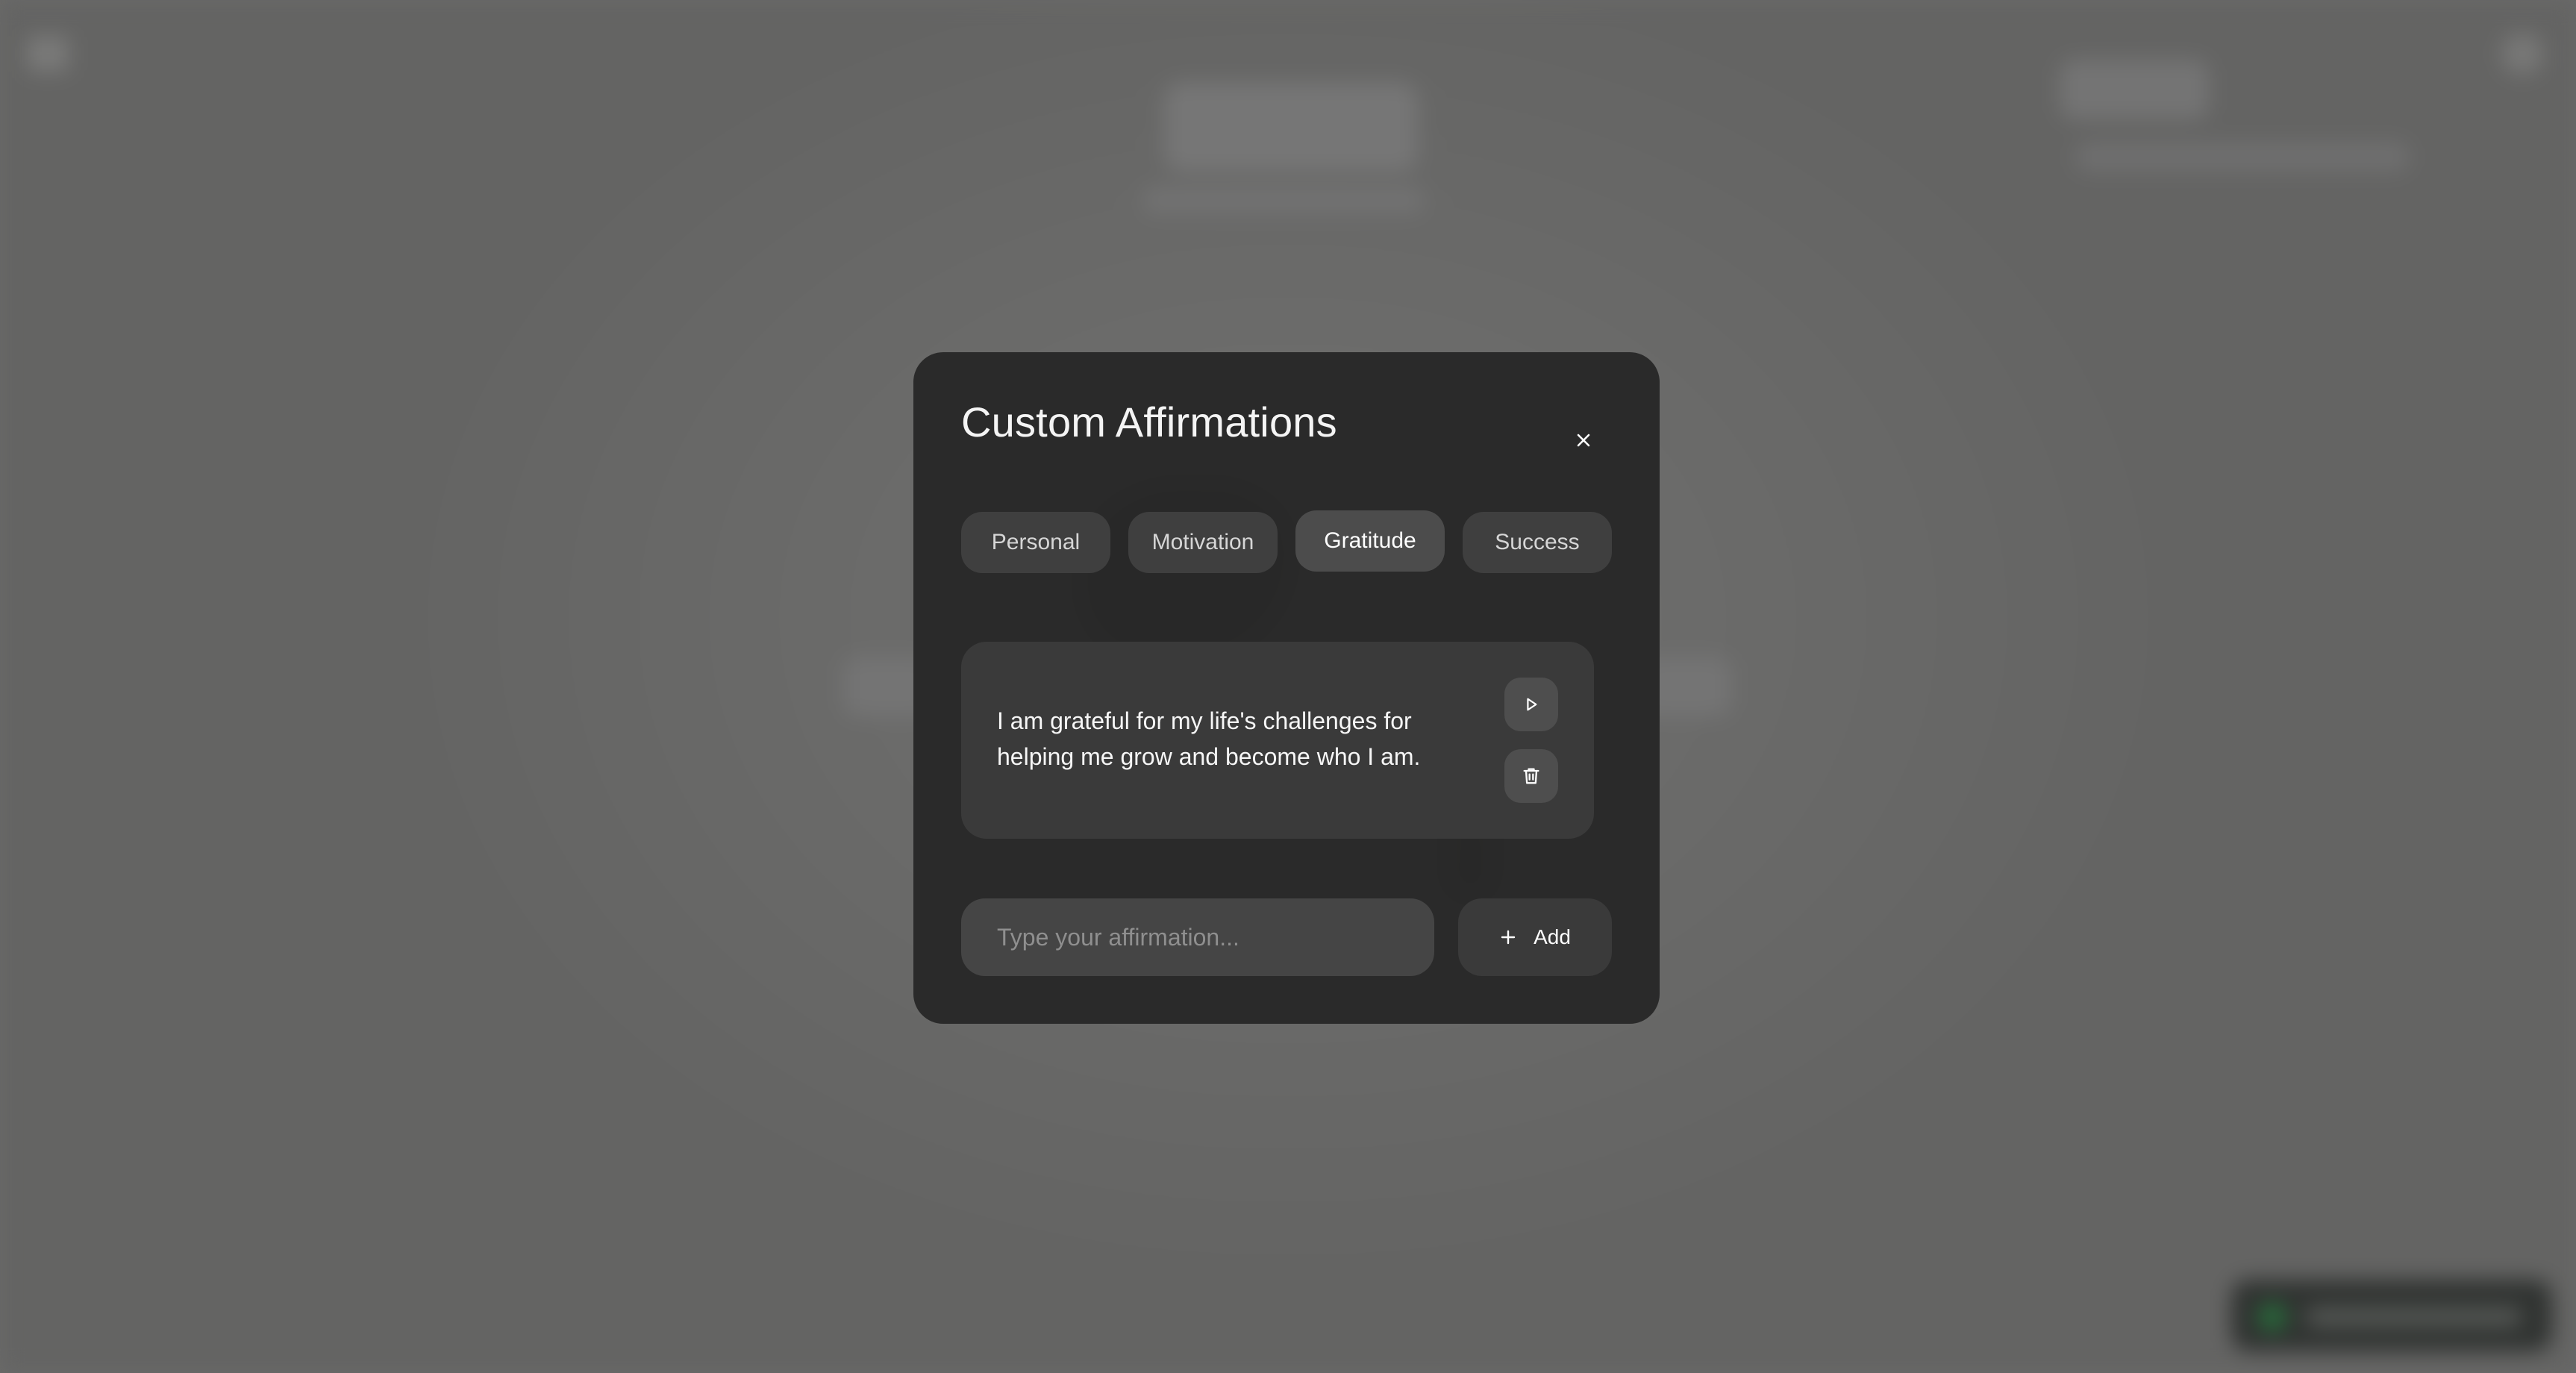 Image resolution: width=2576 pixels, height=1373 pixels. What do you see at coordinates (1291, 127) in the screenshot?
I see `background-clock` at bounding box center [1291, 127].